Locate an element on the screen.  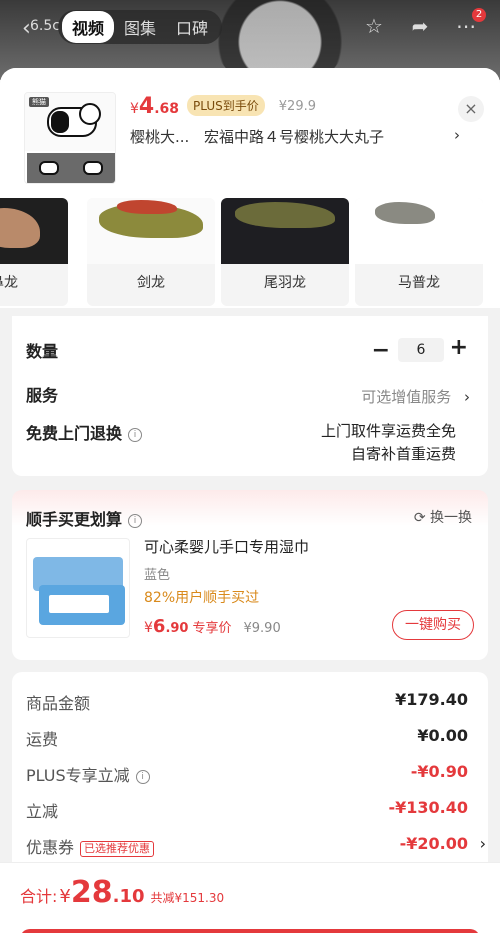
price-row: ¥ 4 .68 PLUS到手价 ¥29.9 is located at coordinates (223, 106).